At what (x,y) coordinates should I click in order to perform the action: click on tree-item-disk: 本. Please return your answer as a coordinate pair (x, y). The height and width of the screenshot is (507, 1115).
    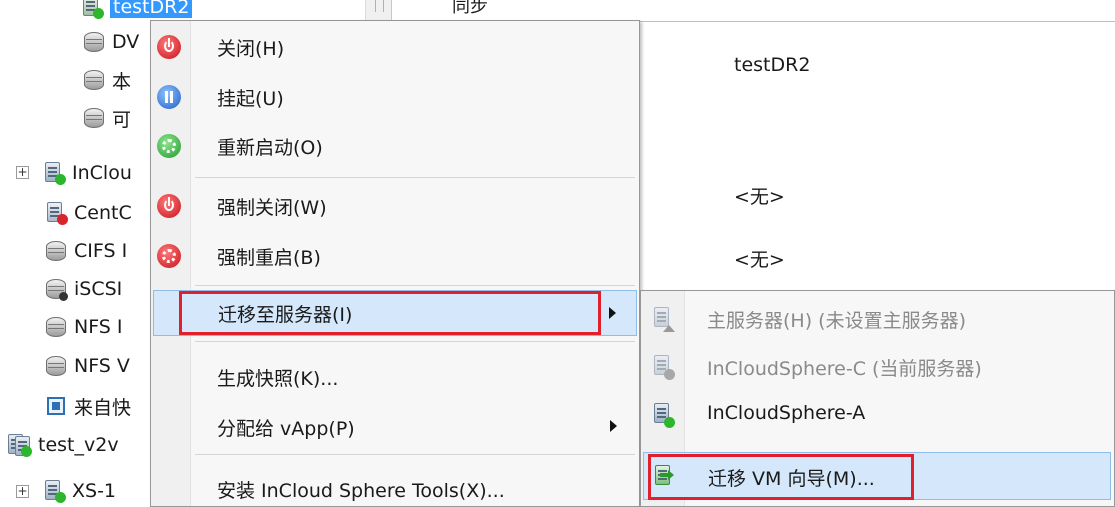
    Looking at the image, I should click on (106, 80).